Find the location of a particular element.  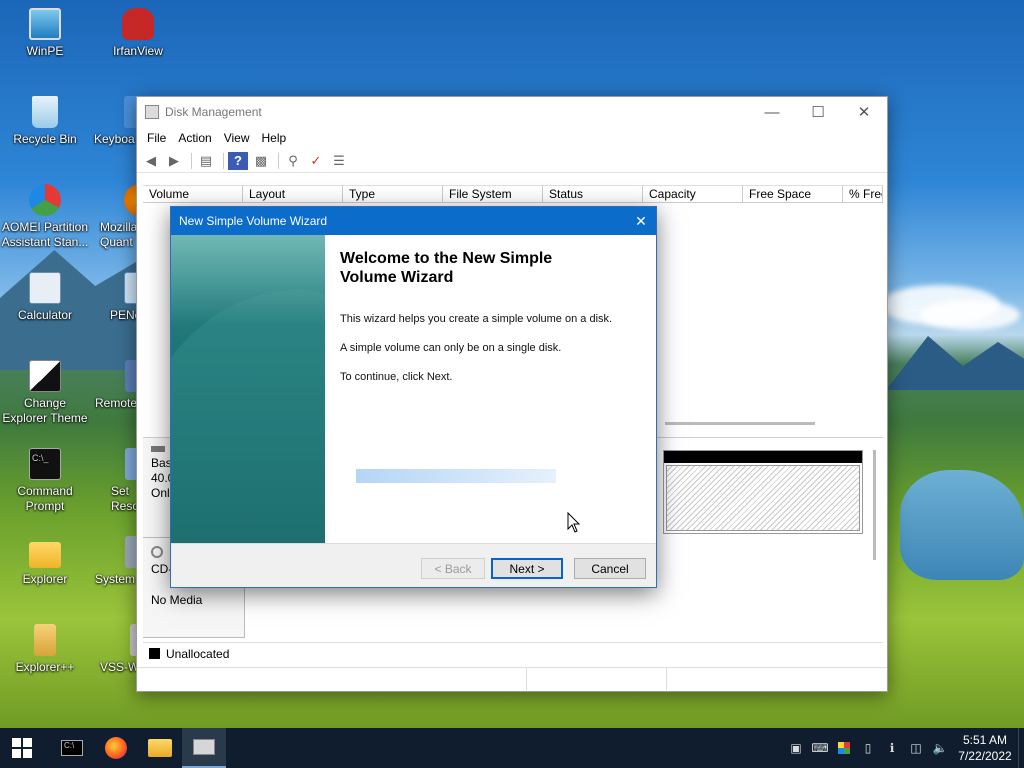

help-icon: ? is located at coordinates (238, 160).